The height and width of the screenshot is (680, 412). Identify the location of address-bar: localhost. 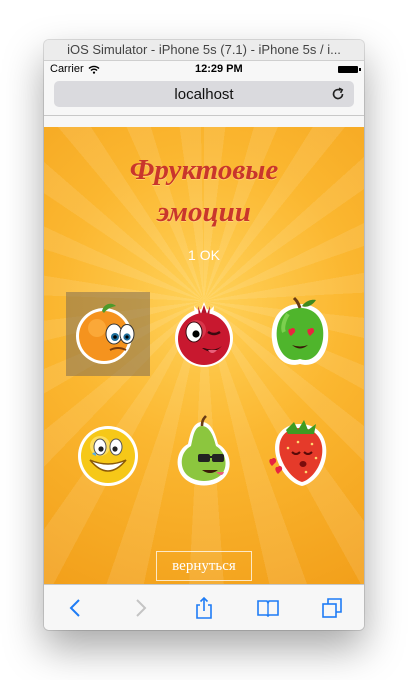
(204, 94).